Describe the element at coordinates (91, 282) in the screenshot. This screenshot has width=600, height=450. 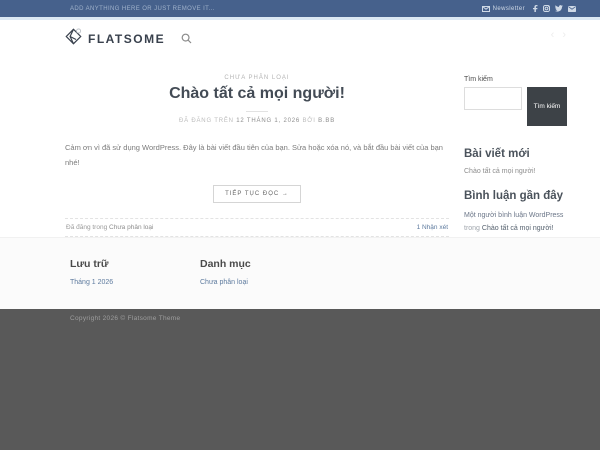
I see `archives-link: Tháng 1 2026` at that location.